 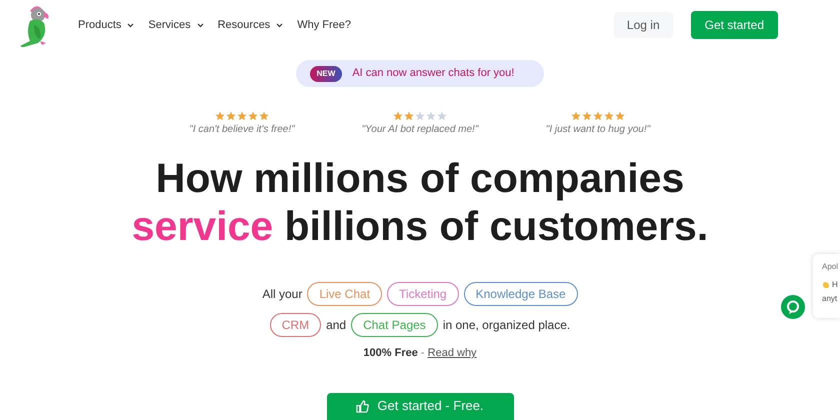 What do you see at coordinates (176, 25) in the screenshot?
I see `nav-link: Services` at bounding box center [176, 25].